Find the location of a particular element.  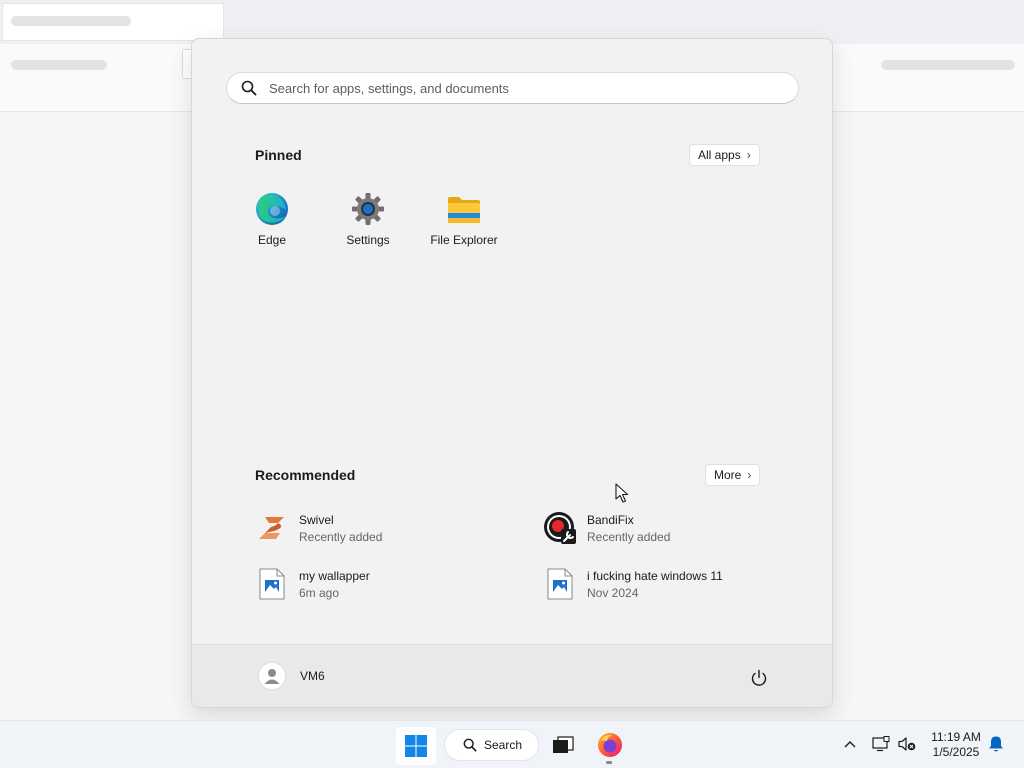

taskbar-search-button: Search is located at coordinates (491, 745).